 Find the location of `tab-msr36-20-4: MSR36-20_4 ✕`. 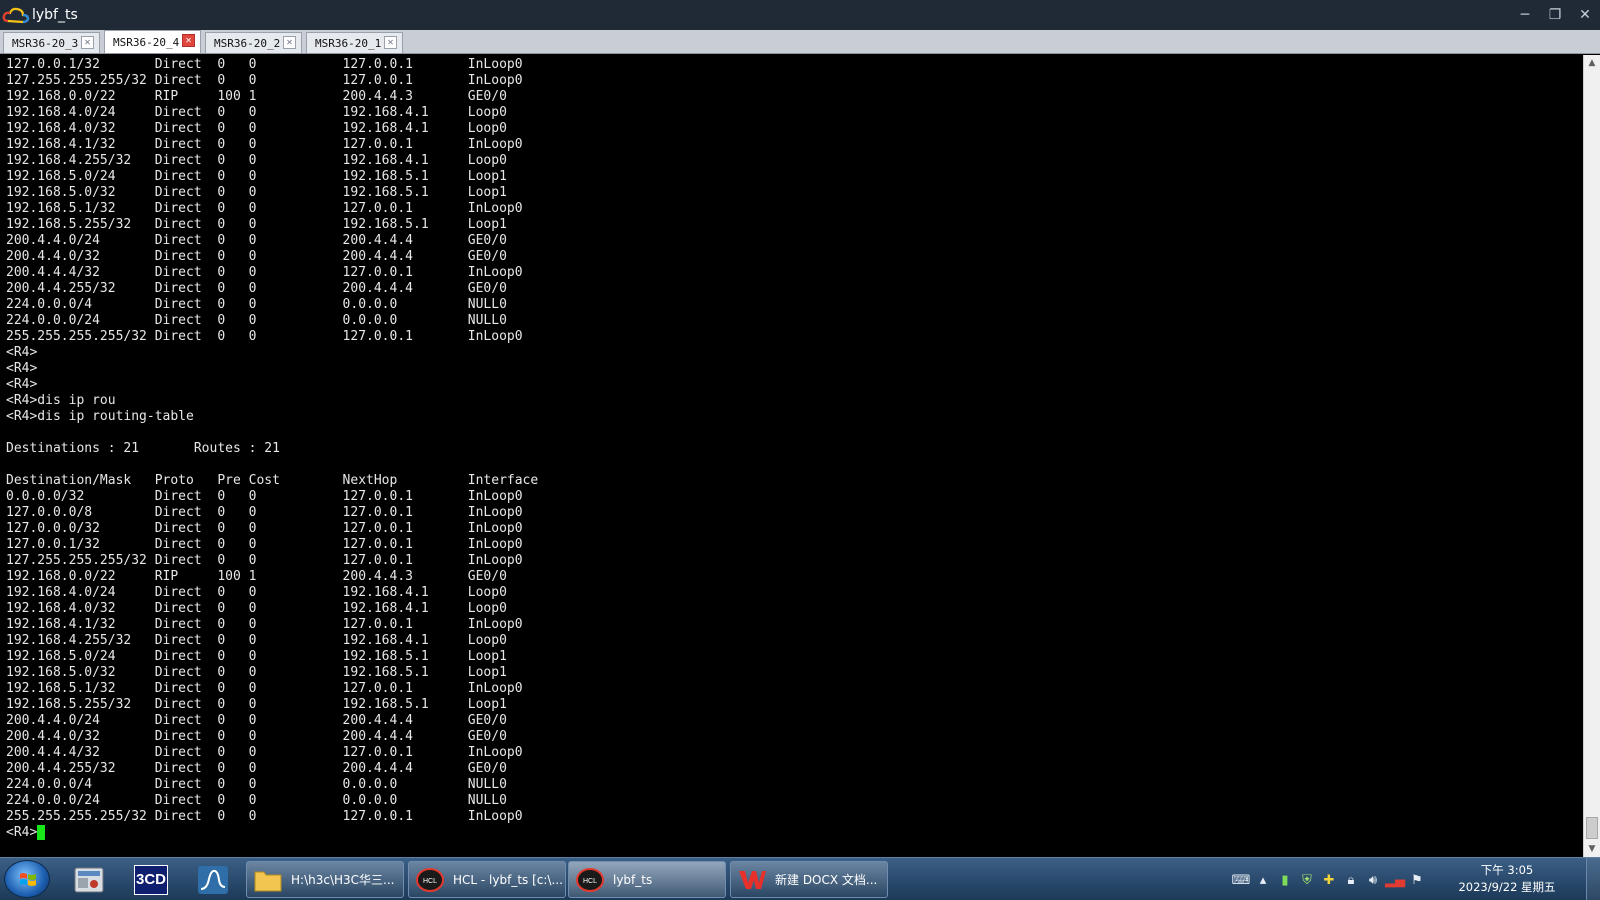

tab-msr36-20-4: MSR36-20_4 ✕ is located at coordinates (152, 41).